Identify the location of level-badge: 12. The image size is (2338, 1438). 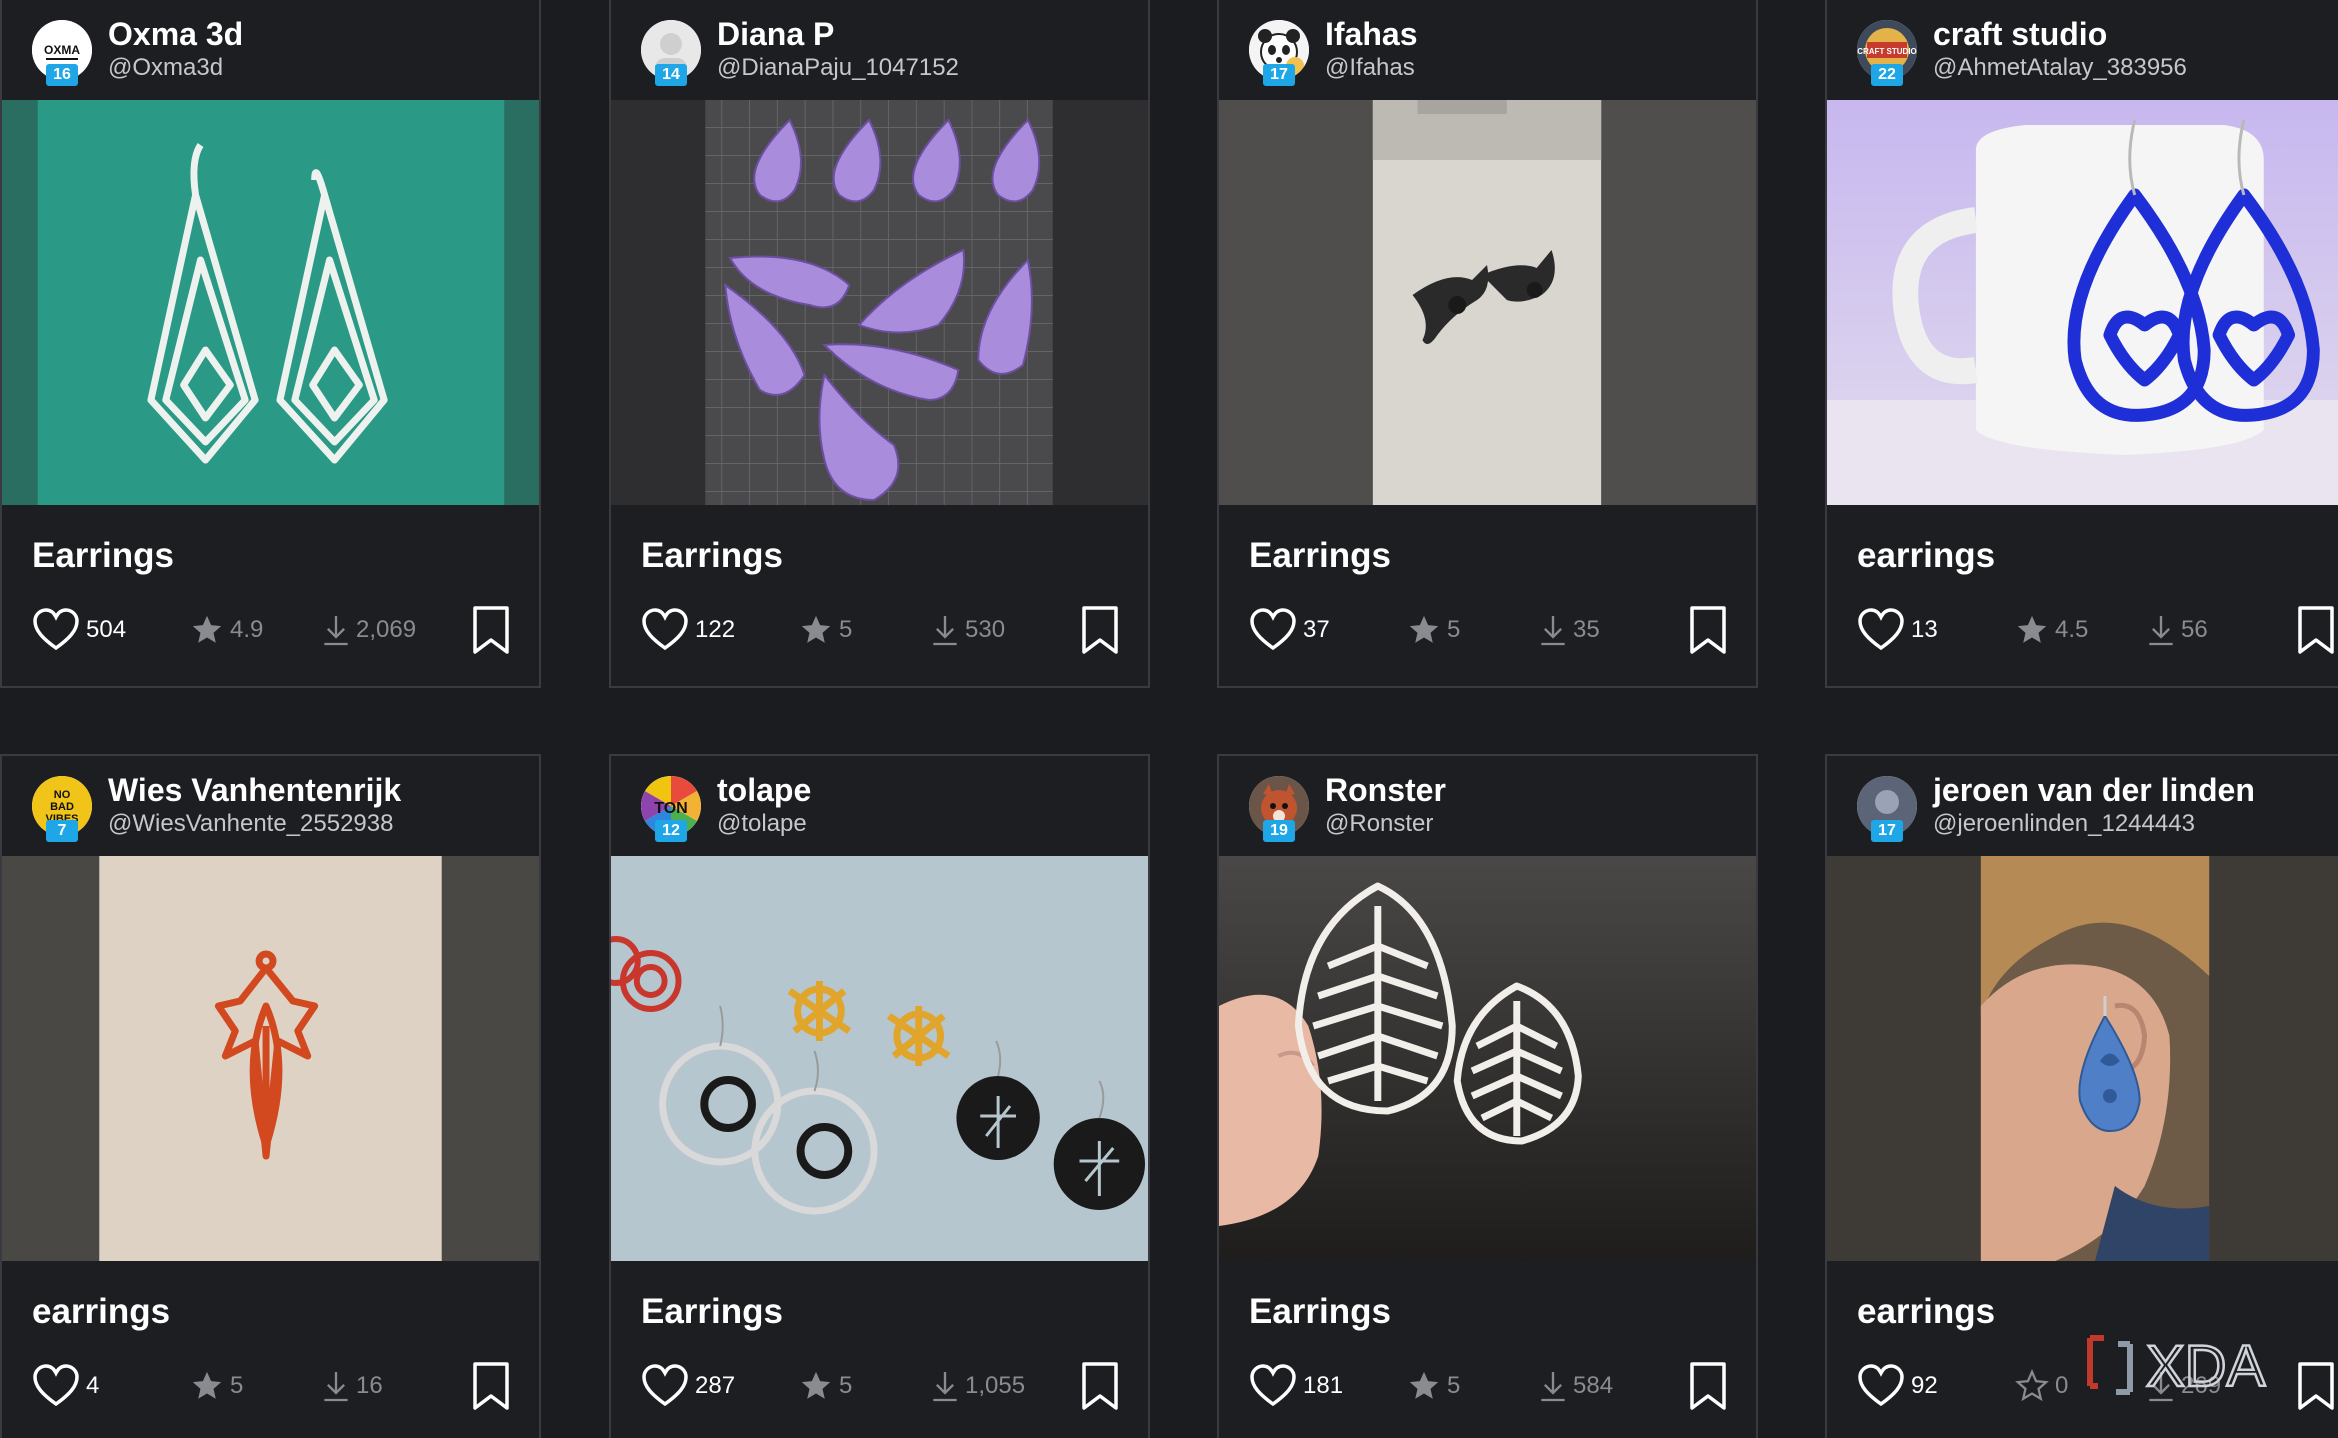
(671, 831).